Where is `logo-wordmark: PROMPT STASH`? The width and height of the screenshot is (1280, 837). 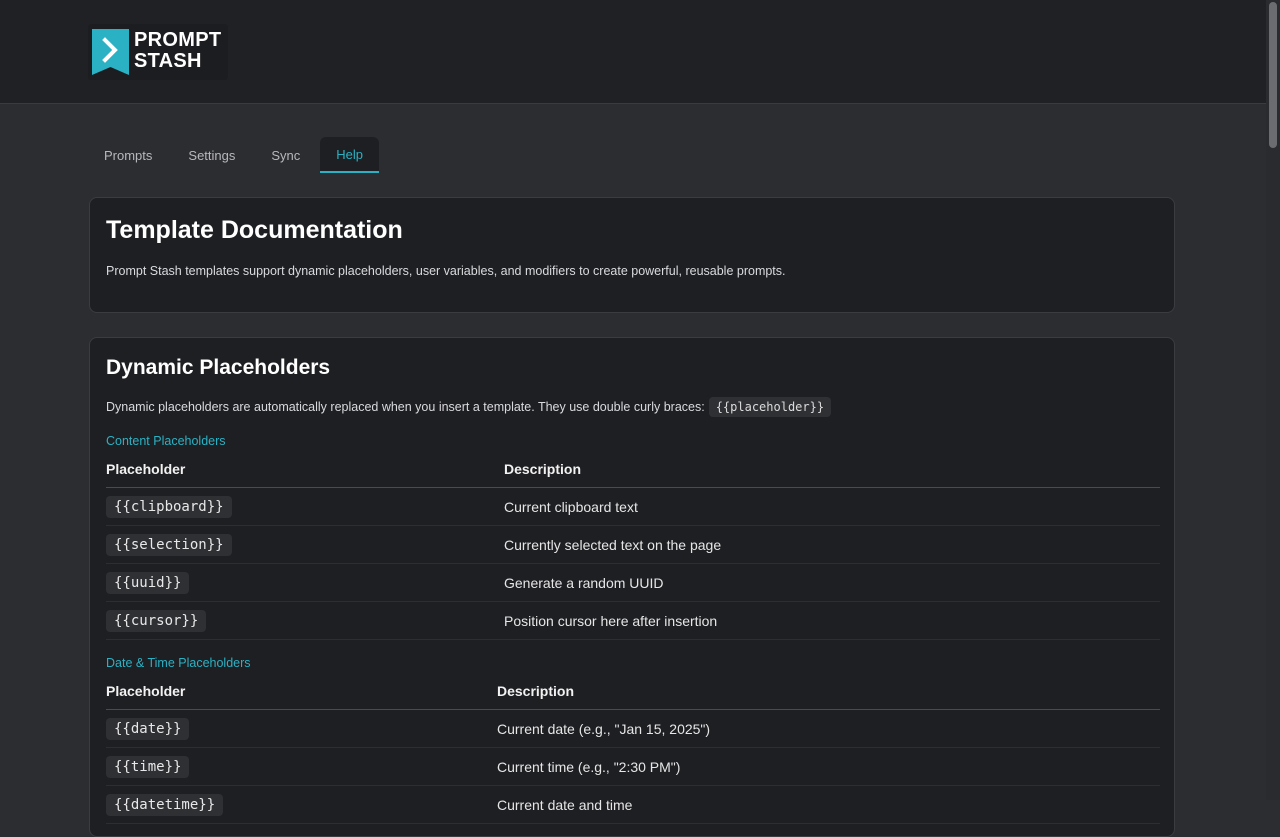
logo-wordmark: PROMPT STASH is located at coordinates (177, 51).